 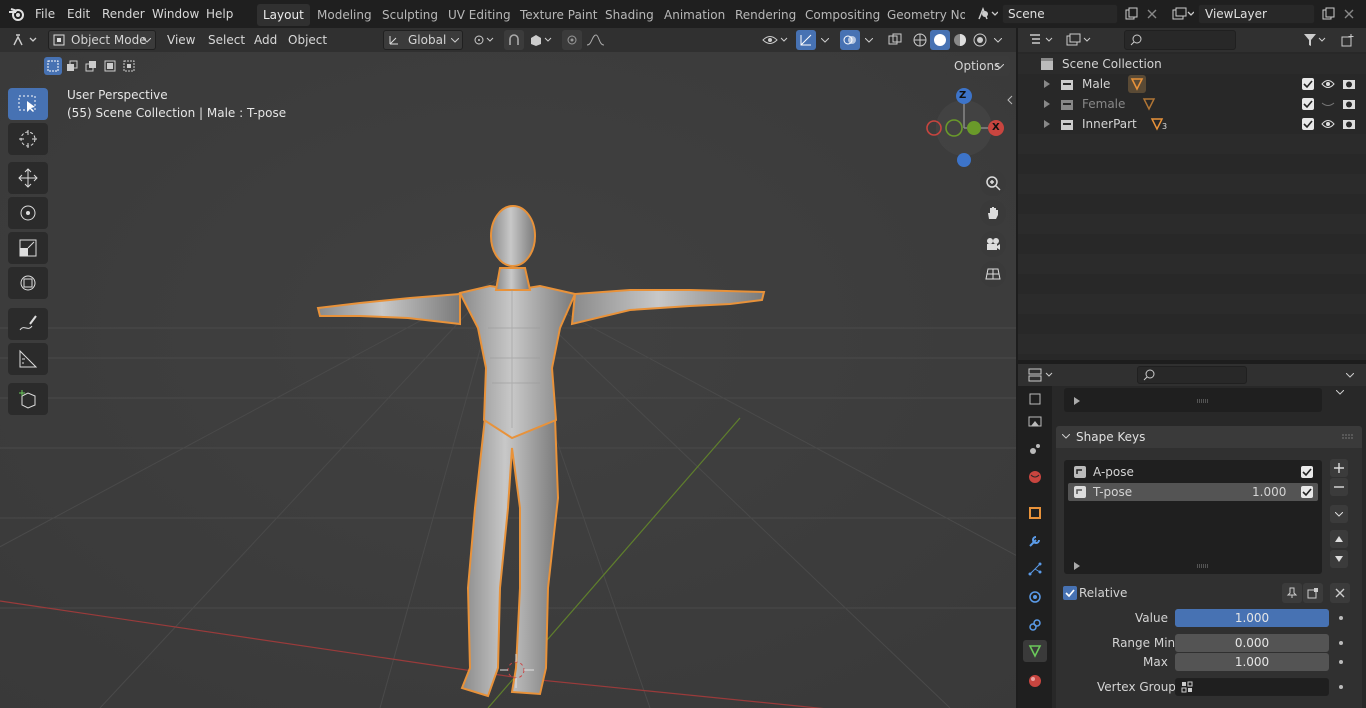 I want to click on menu-file: File, so click(x=45, y=14).